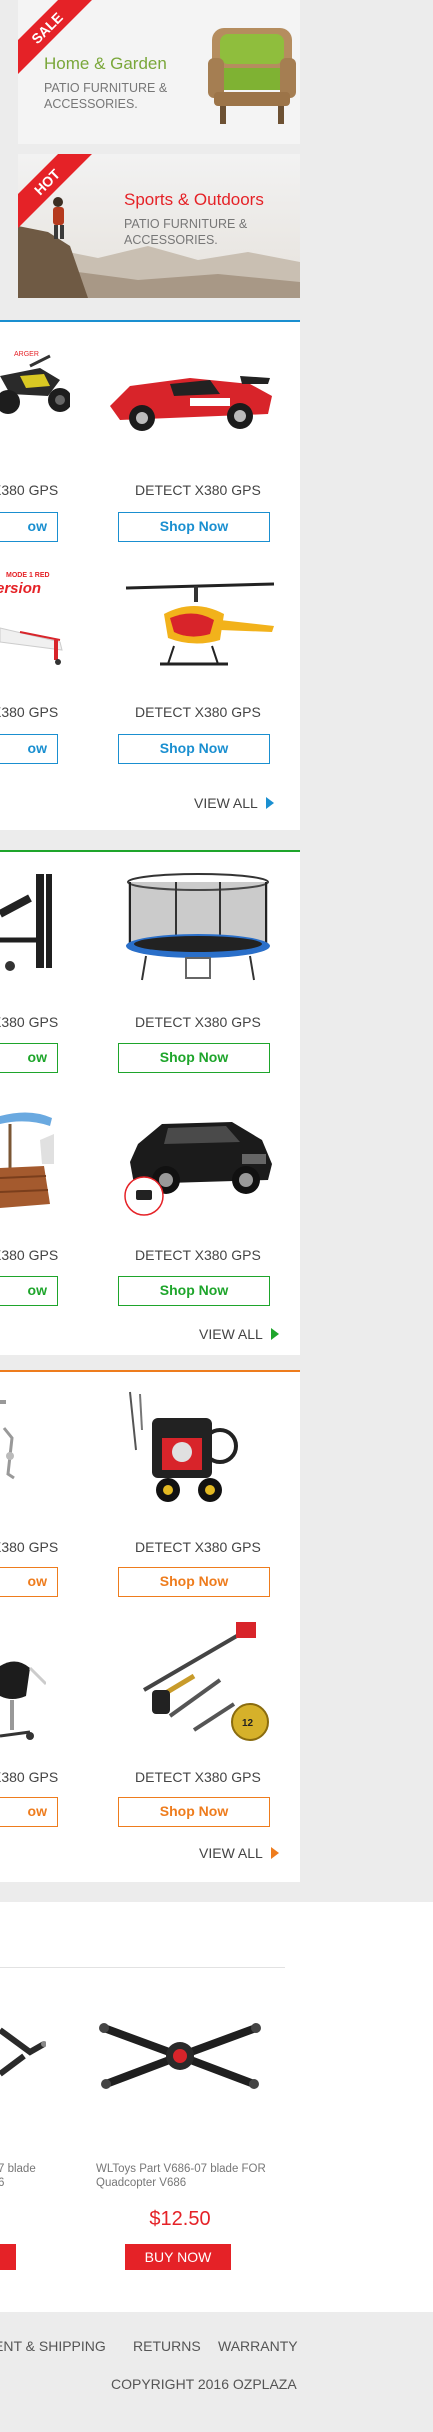 This screenshot has height=2432, width=433. Describe the element at coordinates (21, 588) in the screenshot. I see `product-badge-text: ersion` at that location.